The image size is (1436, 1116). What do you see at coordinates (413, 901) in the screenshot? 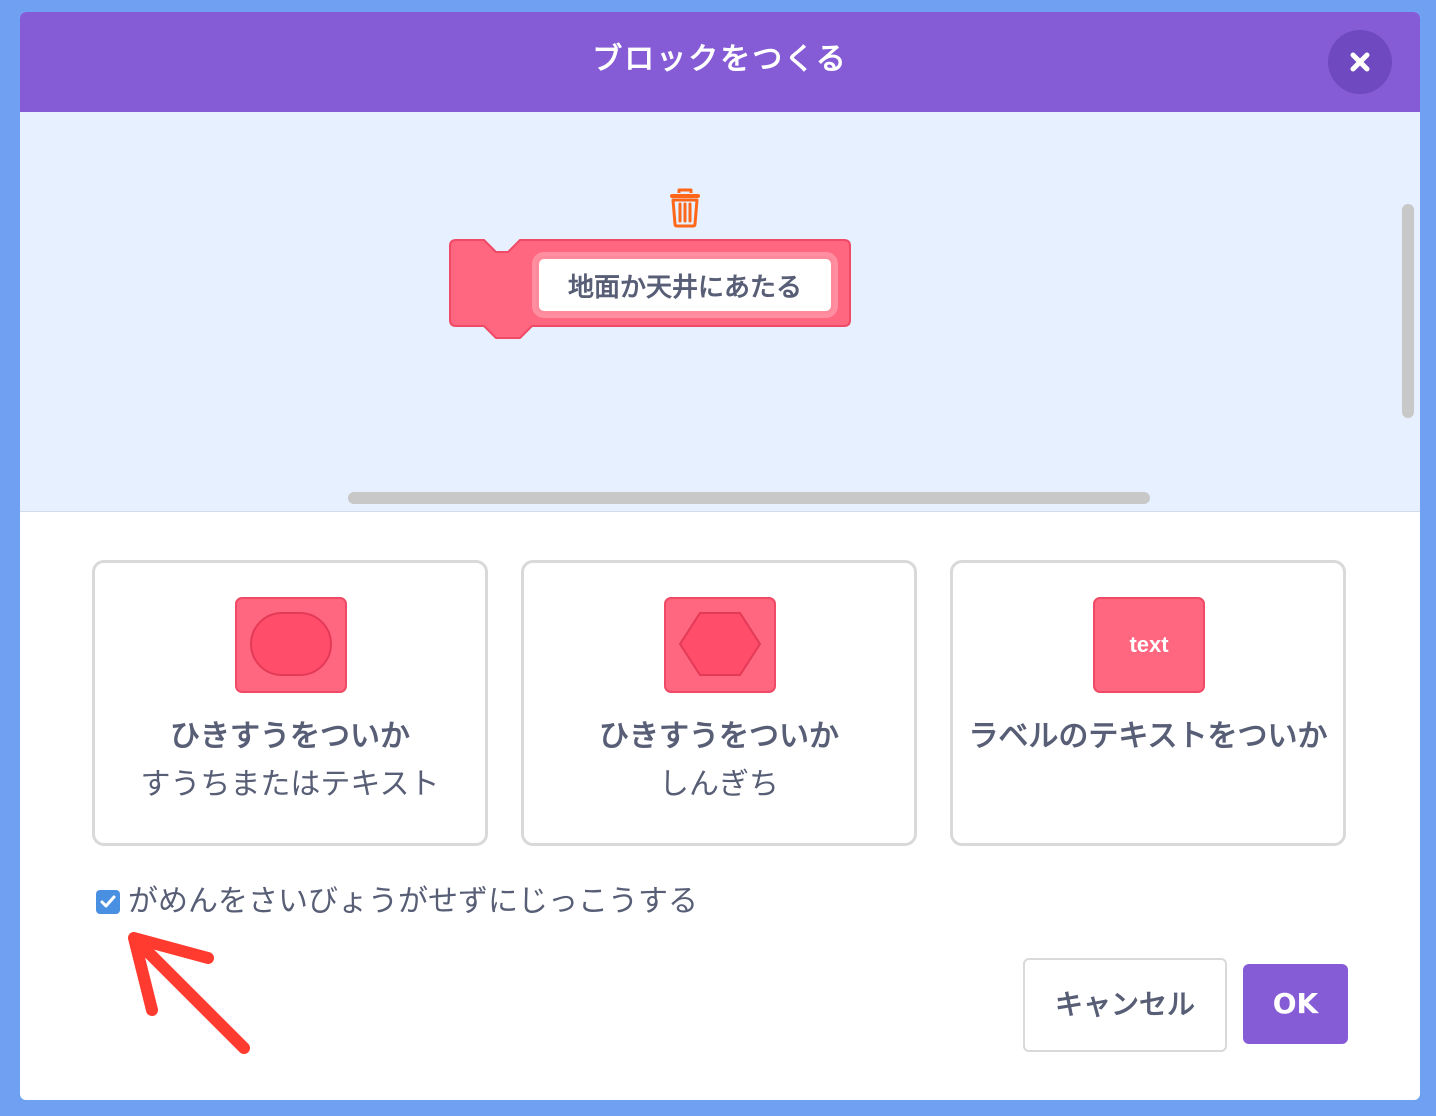
I see `run-without-refresh-label: がめんをさいびょうがせずにじっこうする` at bounding box center [413, 901].